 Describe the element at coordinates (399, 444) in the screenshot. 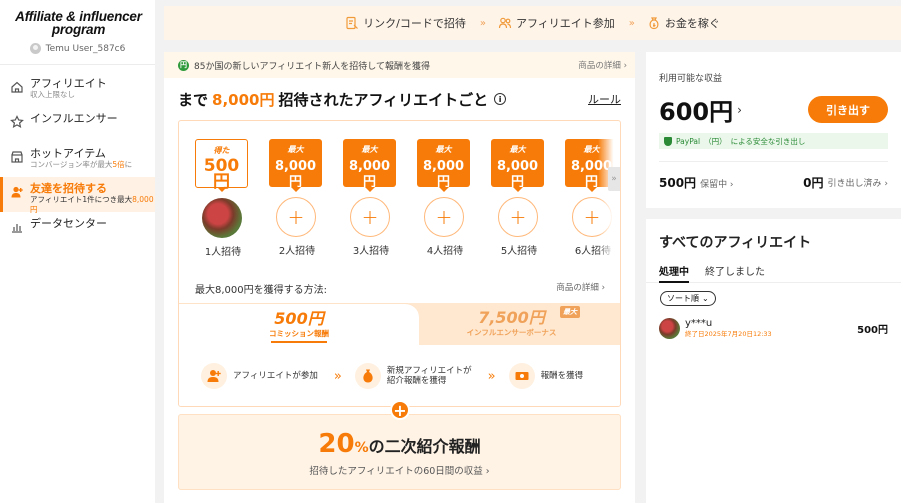

I see `secondary-title: 20%の二次紹介報酬` at that location.